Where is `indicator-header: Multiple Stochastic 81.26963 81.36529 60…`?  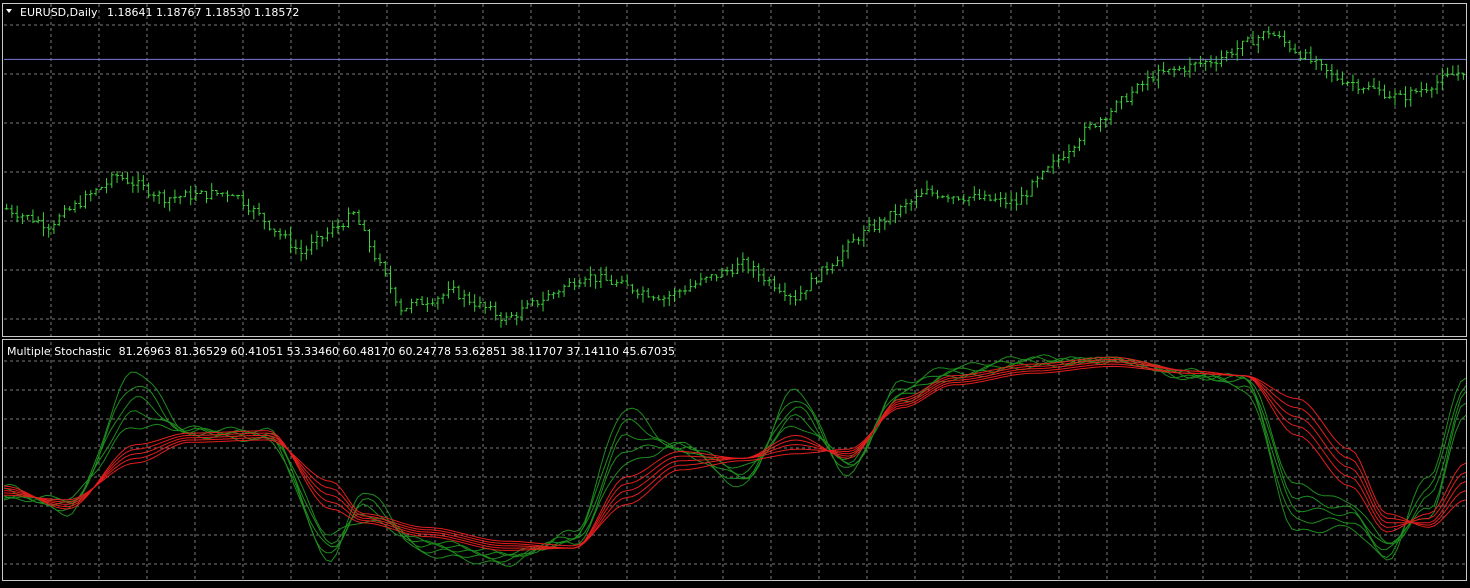 indicator-header: Multiple Stochastic 81.26963 81.36529 60… is located at coordinates (341, 351).